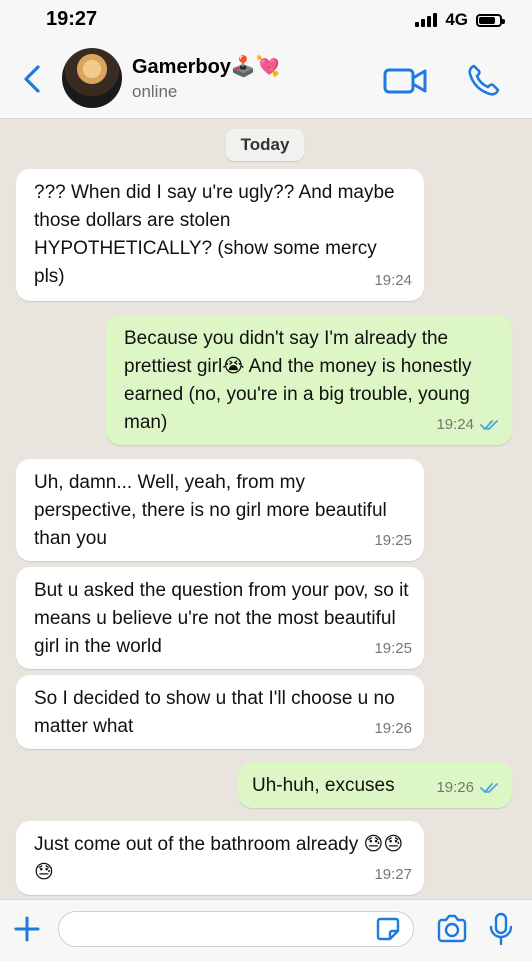 Image resolution: width=532 pixels, height=961 pixels. Describe the element at coordinates (456, 19) in the screenshot. I see `network-type: 4G` at that location.